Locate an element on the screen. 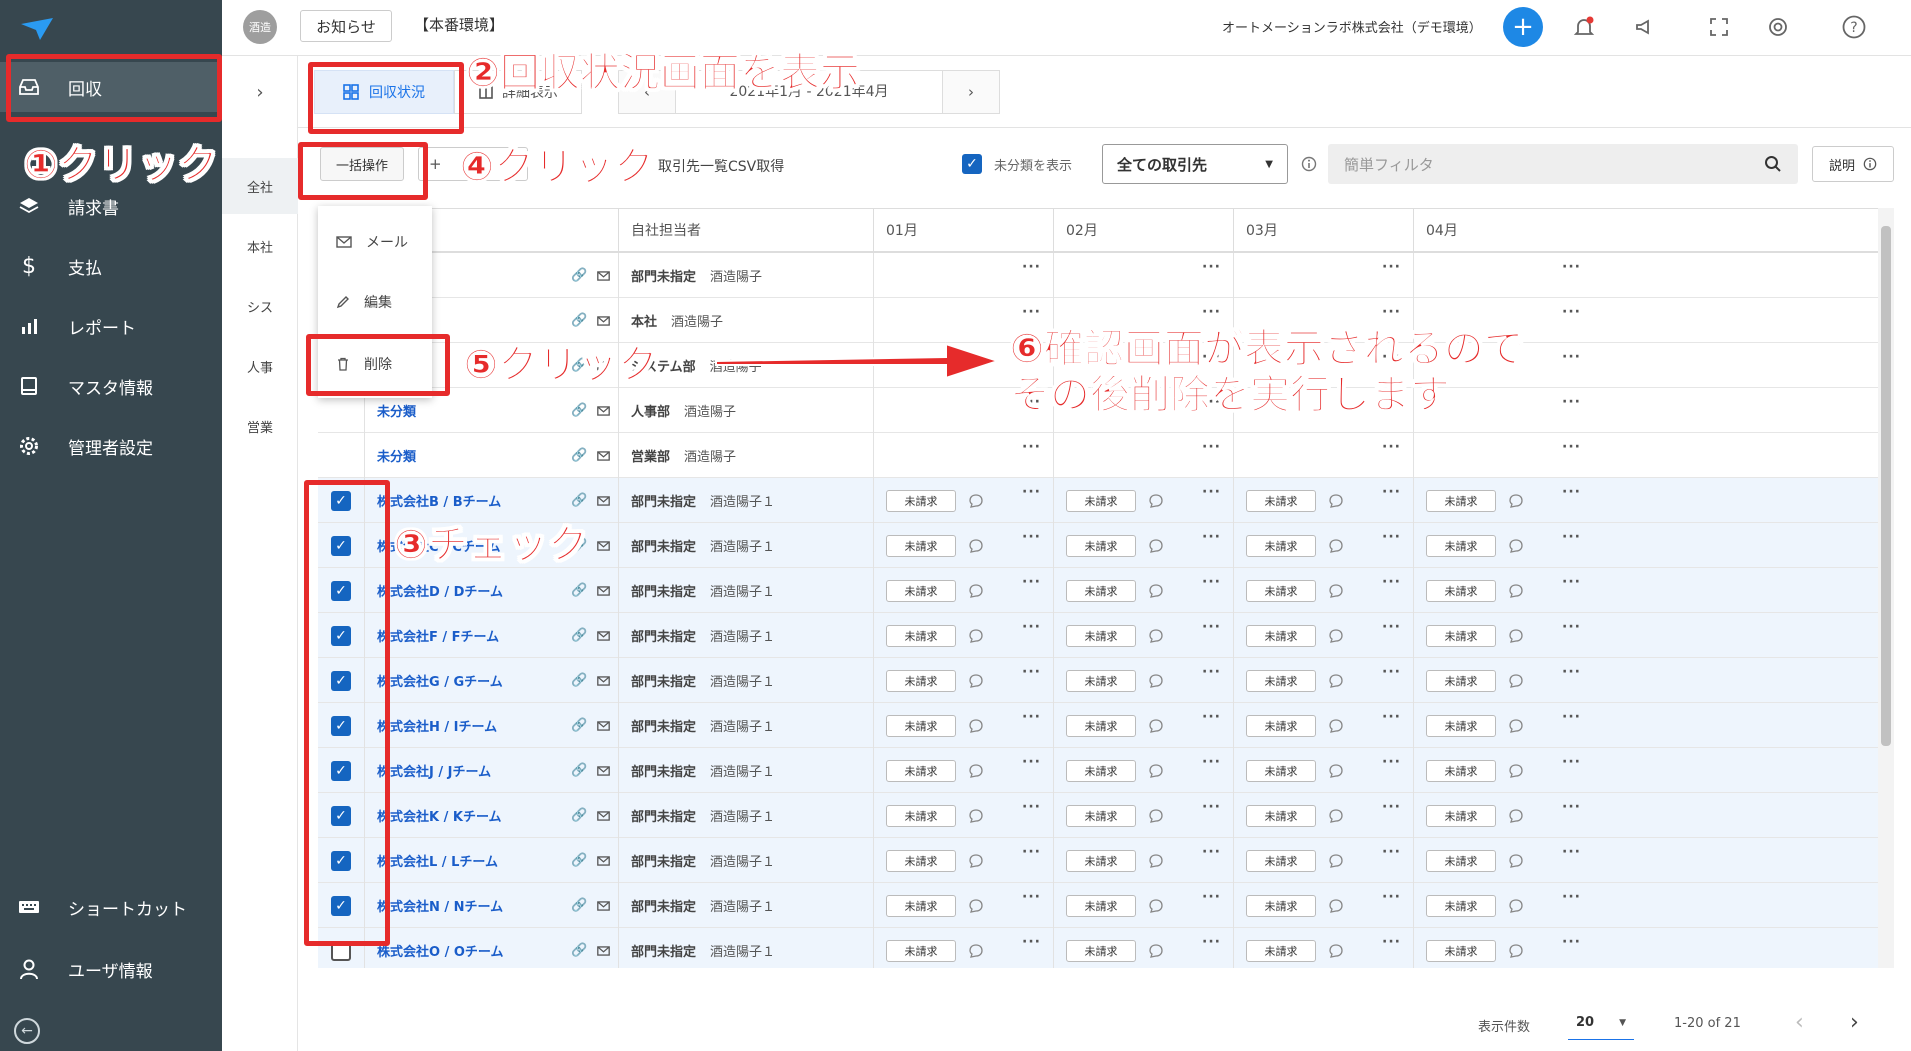 This screenshot has width=1911, height=1051. partner-name-link: 未分類 is located at coordinates (396, 410).